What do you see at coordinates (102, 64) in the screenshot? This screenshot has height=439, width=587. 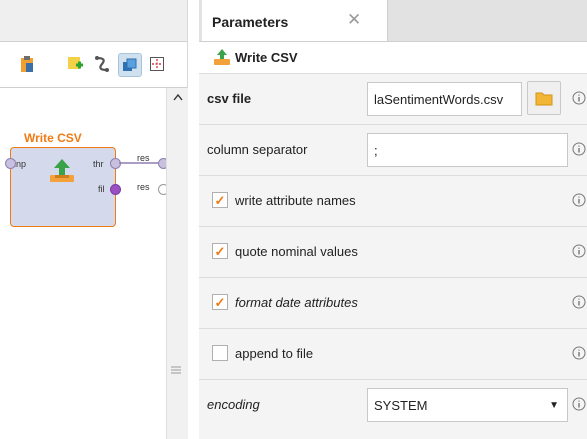 I see `auto-wire-icon` at bounding box center [102, 64].